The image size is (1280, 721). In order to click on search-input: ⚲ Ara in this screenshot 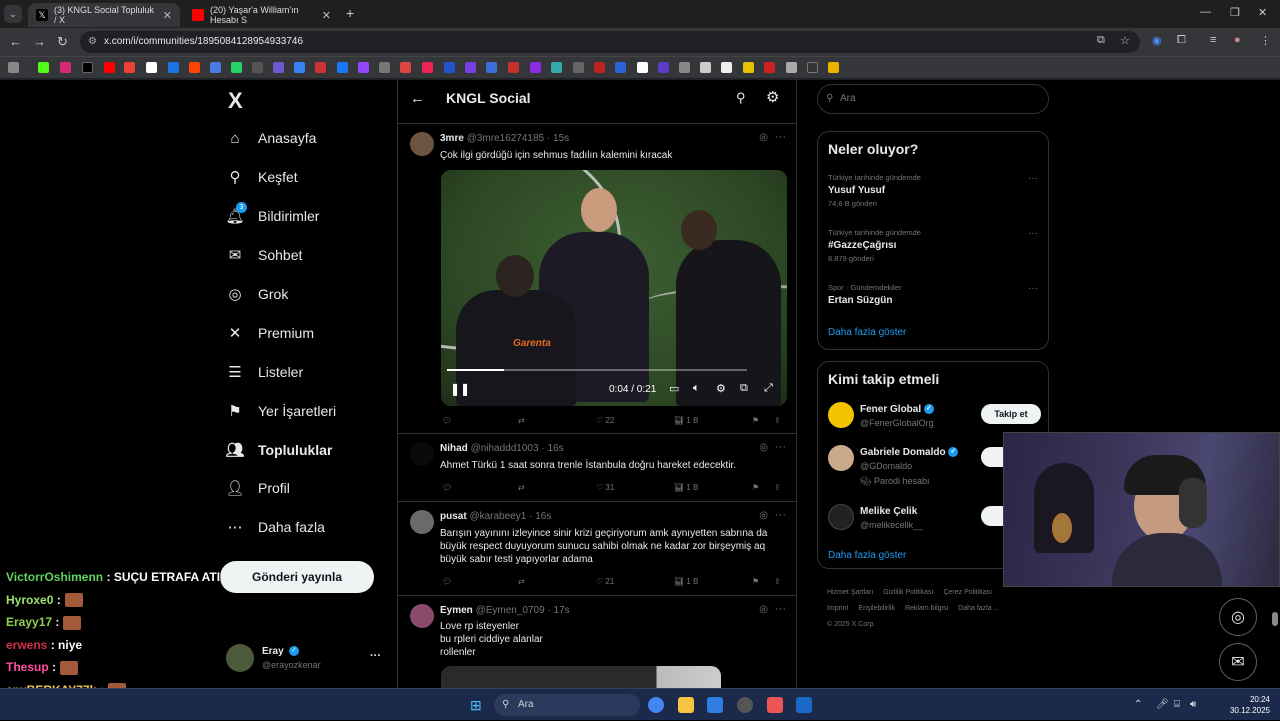, I will do `click(933, 99)`.